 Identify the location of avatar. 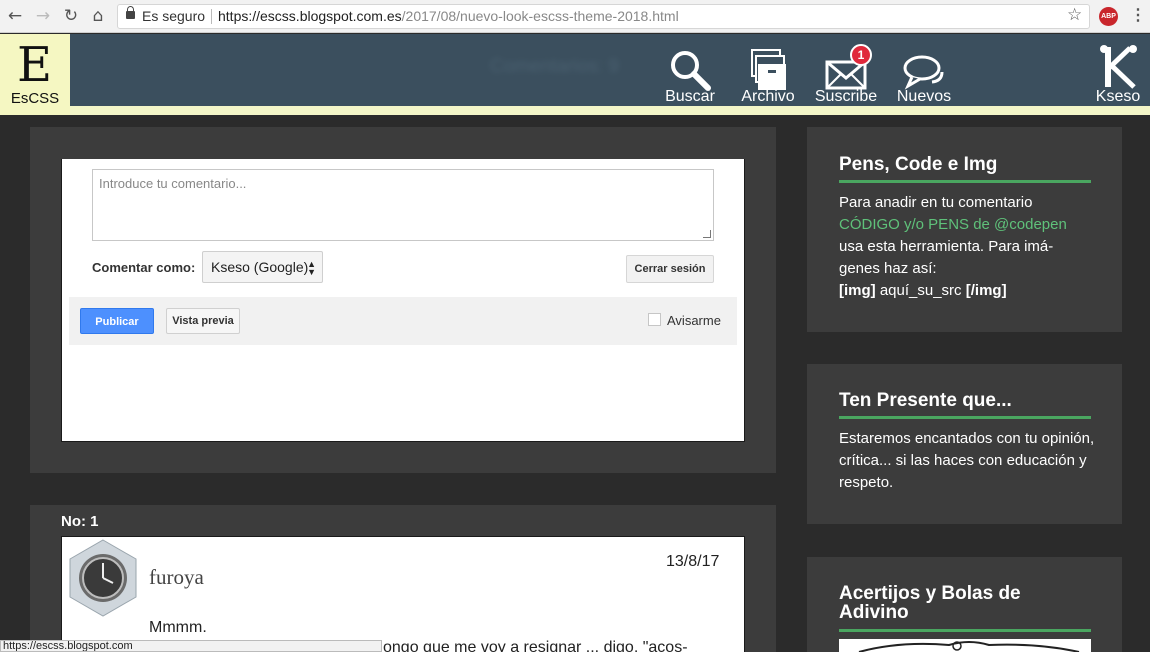
(103, 578).